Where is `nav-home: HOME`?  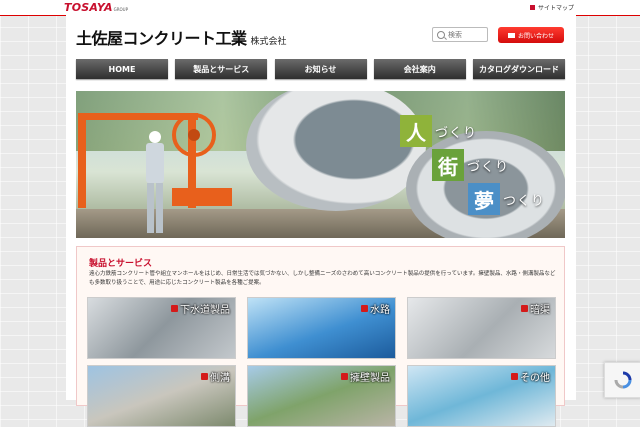
nav-home: HOME is located at coordinates (122, 69).